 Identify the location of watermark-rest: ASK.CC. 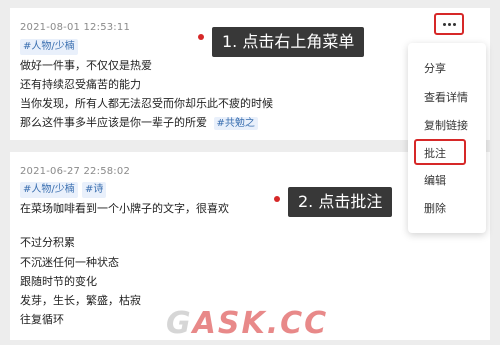
(260, 323).